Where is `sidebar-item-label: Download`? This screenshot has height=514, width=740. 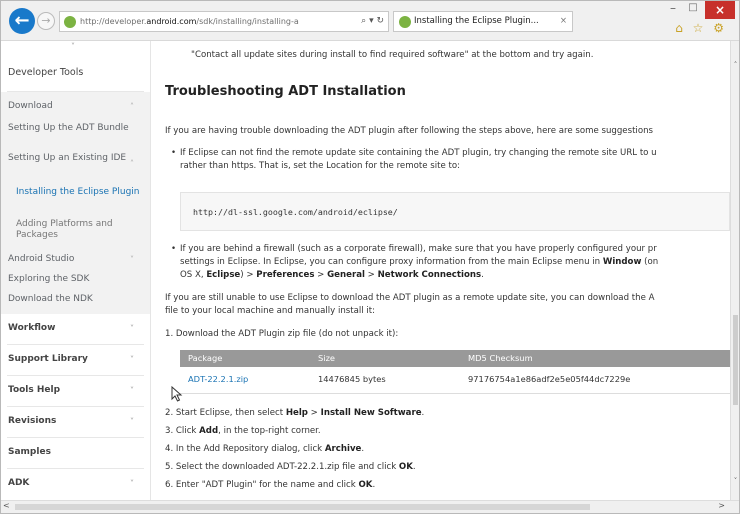 sidebar-item-label: Download is located at coordinates (30, 106).